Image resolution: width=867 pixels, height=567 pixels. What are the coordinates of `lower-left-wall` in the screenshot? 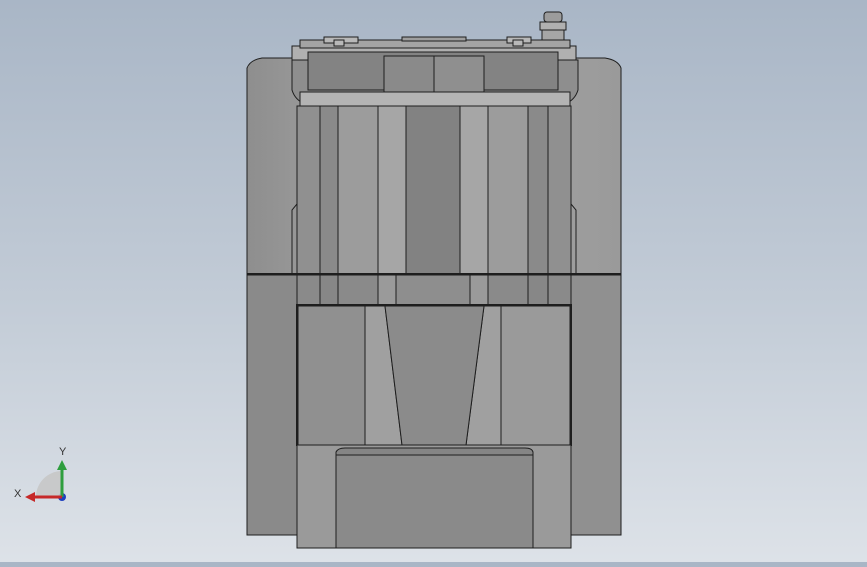 It's located at (272, 405).